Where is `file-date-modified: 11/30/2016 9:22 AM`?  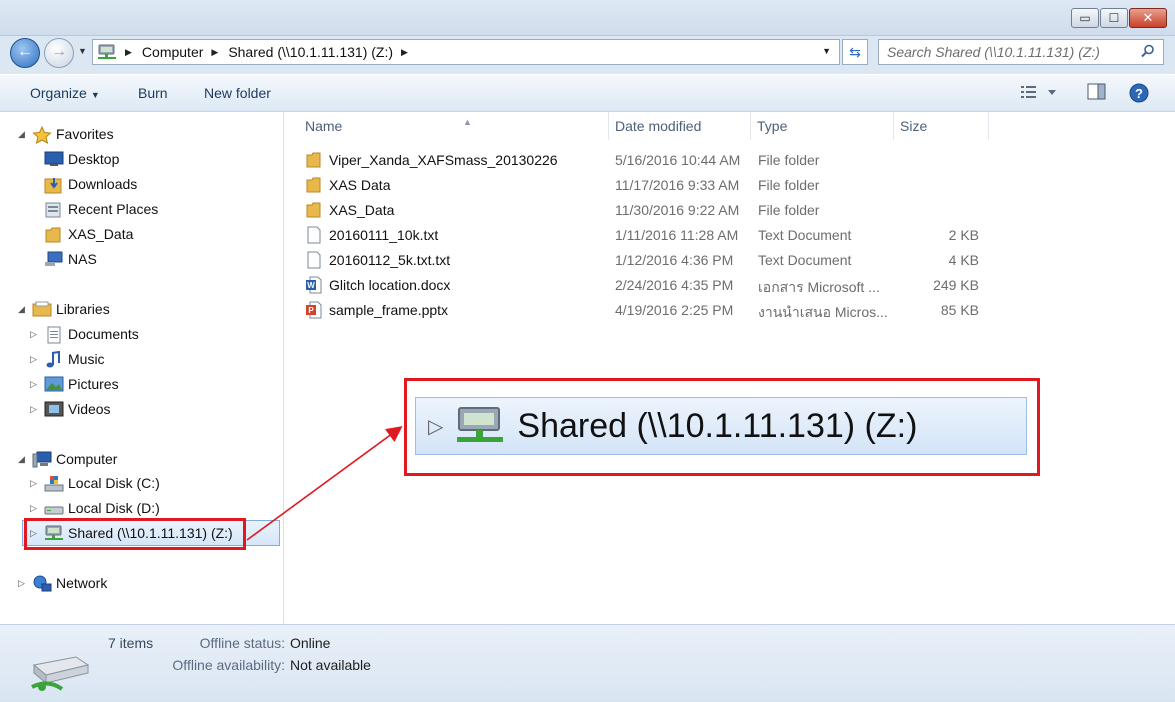 file-date-modified: 11/30/2016 9:22 AM is located at coordinates (677, 210).